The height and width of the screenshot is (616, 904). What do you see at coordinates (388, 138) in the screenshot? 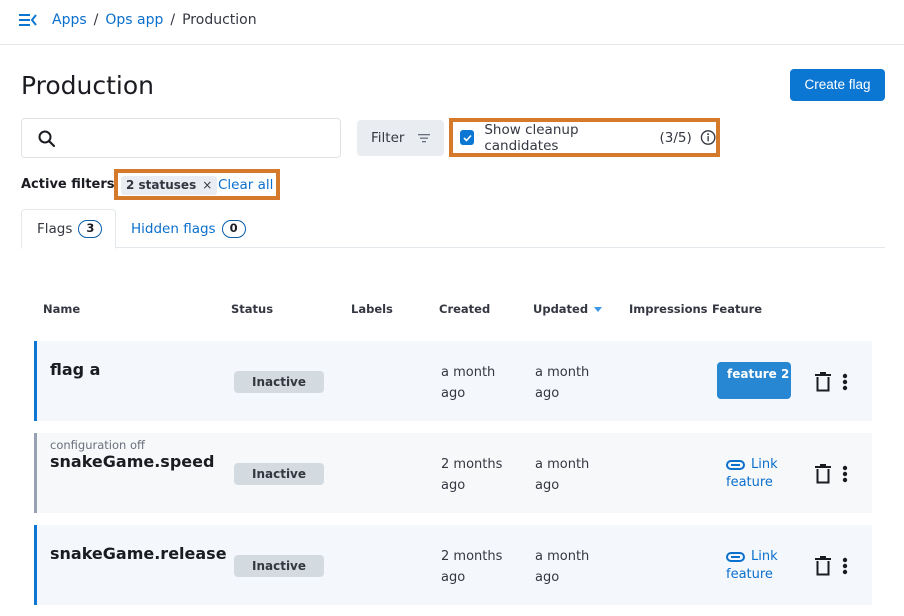
I see `filter-label: Filter` at bounding box center [388, 138].